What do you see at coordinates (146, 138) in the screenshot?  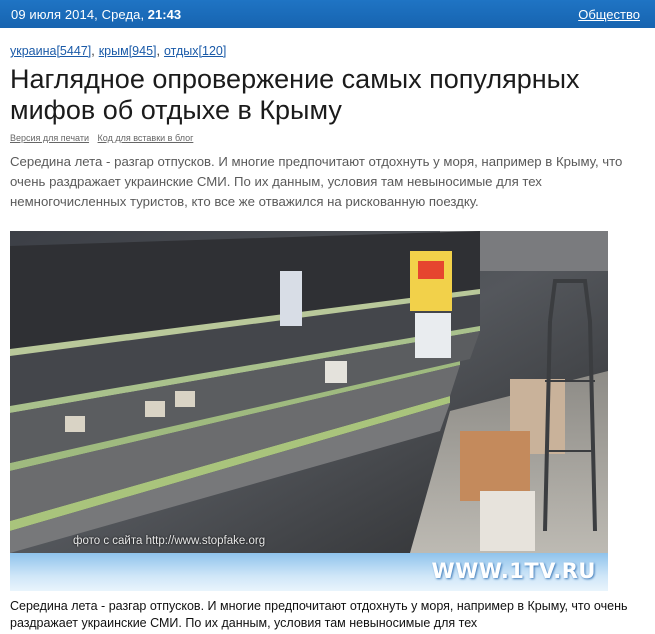 I see `embed-code-link: Код для вставки в блог` at bounding box center [146, 138].